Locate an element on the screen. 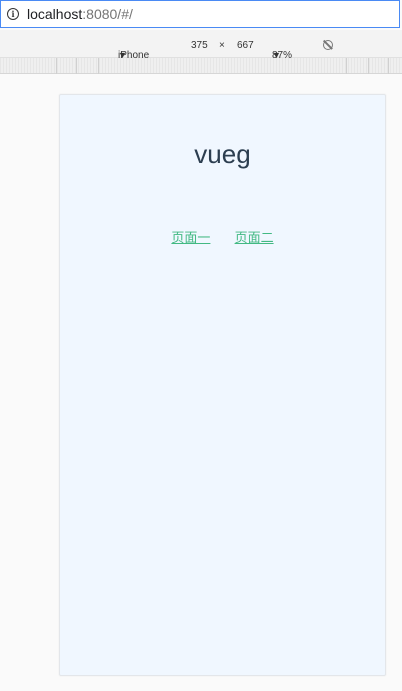 This screenshot has height=691, width=402. rotate-icon is located at coordinates (328, 45).